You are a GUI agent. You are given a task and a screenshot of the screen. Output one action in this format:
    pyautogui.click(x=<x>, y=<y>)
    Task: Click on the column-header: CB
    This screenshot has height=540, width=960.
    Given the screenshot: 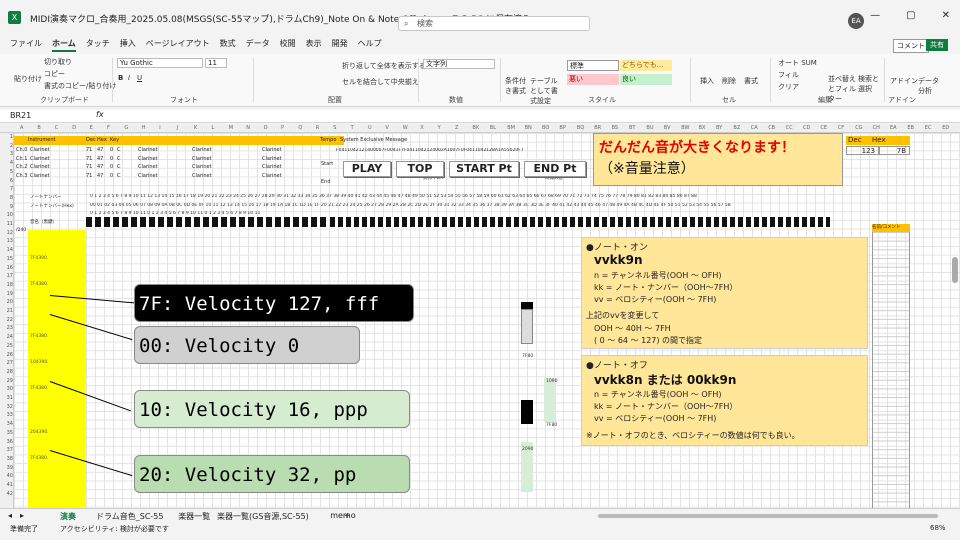 What is the action you would take?
    pyautogui.click(x=771, y=128)
    